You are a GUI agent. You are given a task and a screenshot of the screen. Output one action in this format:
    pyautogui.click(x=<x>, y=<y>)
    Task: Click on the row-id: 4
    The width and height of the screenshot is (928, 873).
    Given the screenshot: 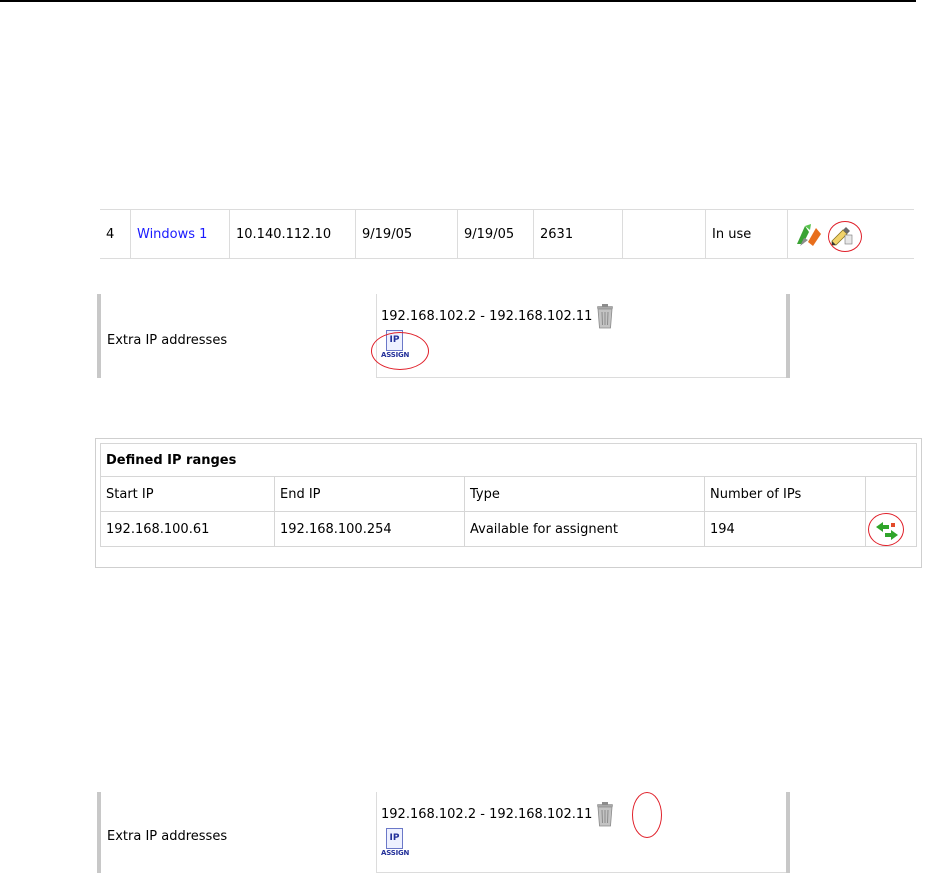 What is the action you would take?
    pyautogui.click(x=115, y=234)
    